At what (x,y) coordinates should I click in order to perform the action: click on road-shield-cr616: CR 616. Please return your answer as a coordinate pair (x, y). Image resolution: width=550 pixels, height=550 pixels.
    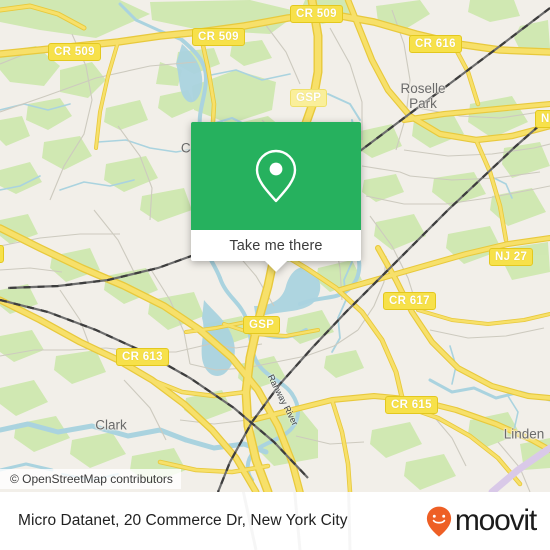
    Looking at the image, I should click on (435, 44).